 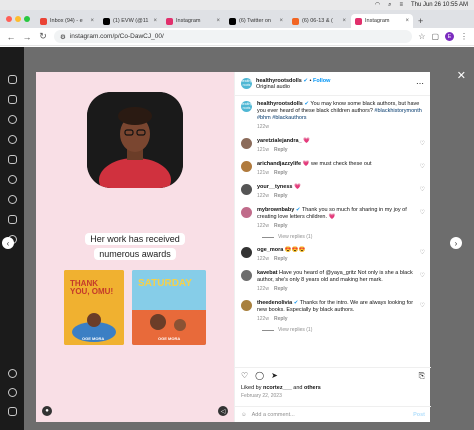 I want to click on caption-avatar: healthy roots, so click(x=246, y=106).